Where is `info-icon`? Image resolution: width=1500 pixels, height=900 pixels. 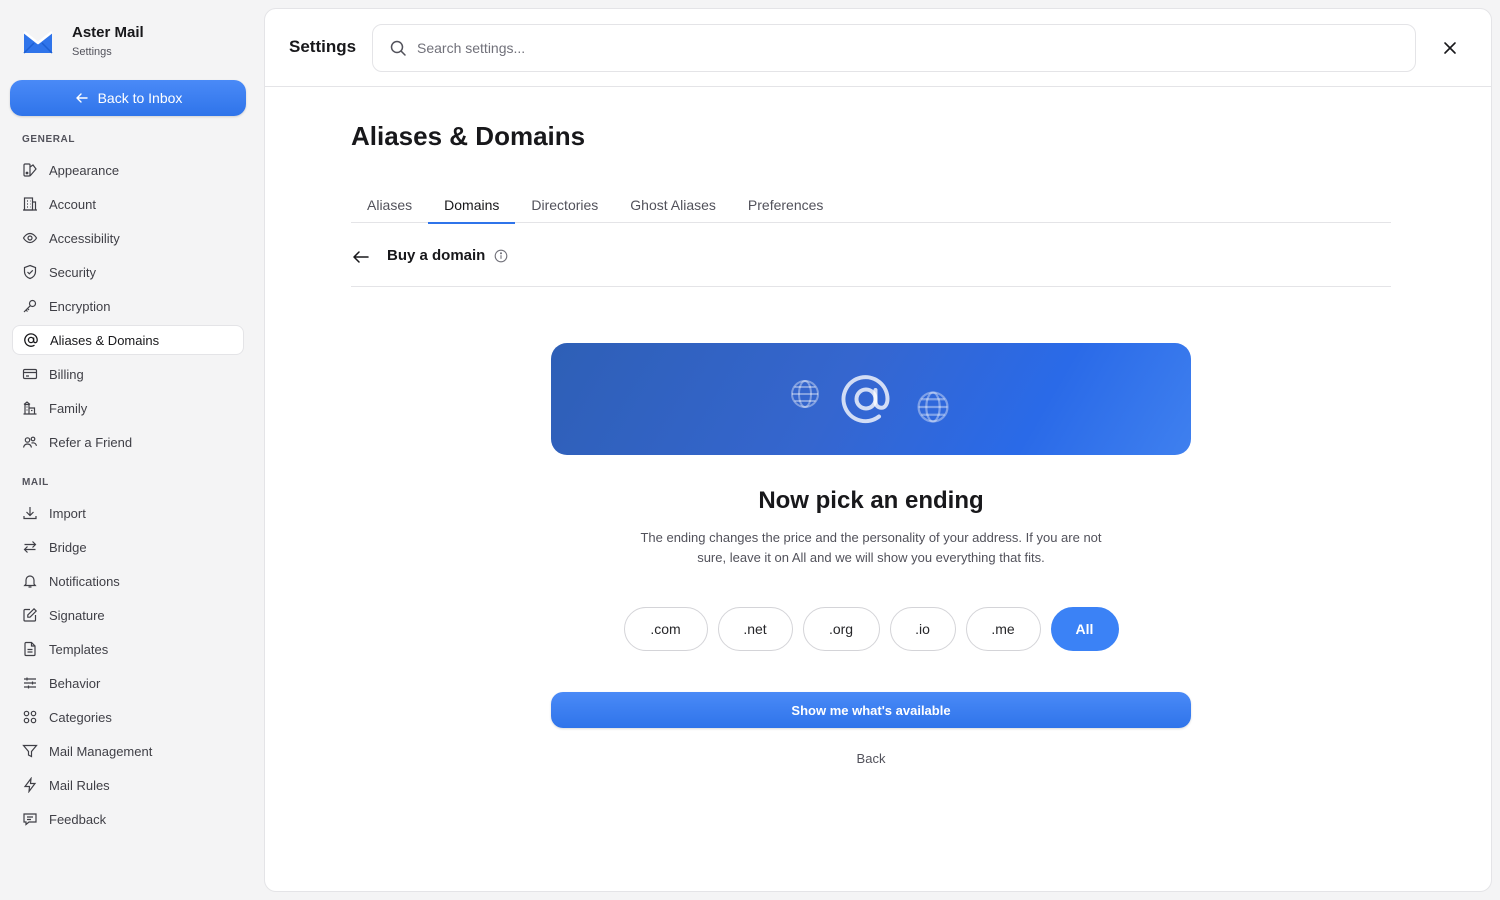 info-icon is located at coordinates (501, 256).